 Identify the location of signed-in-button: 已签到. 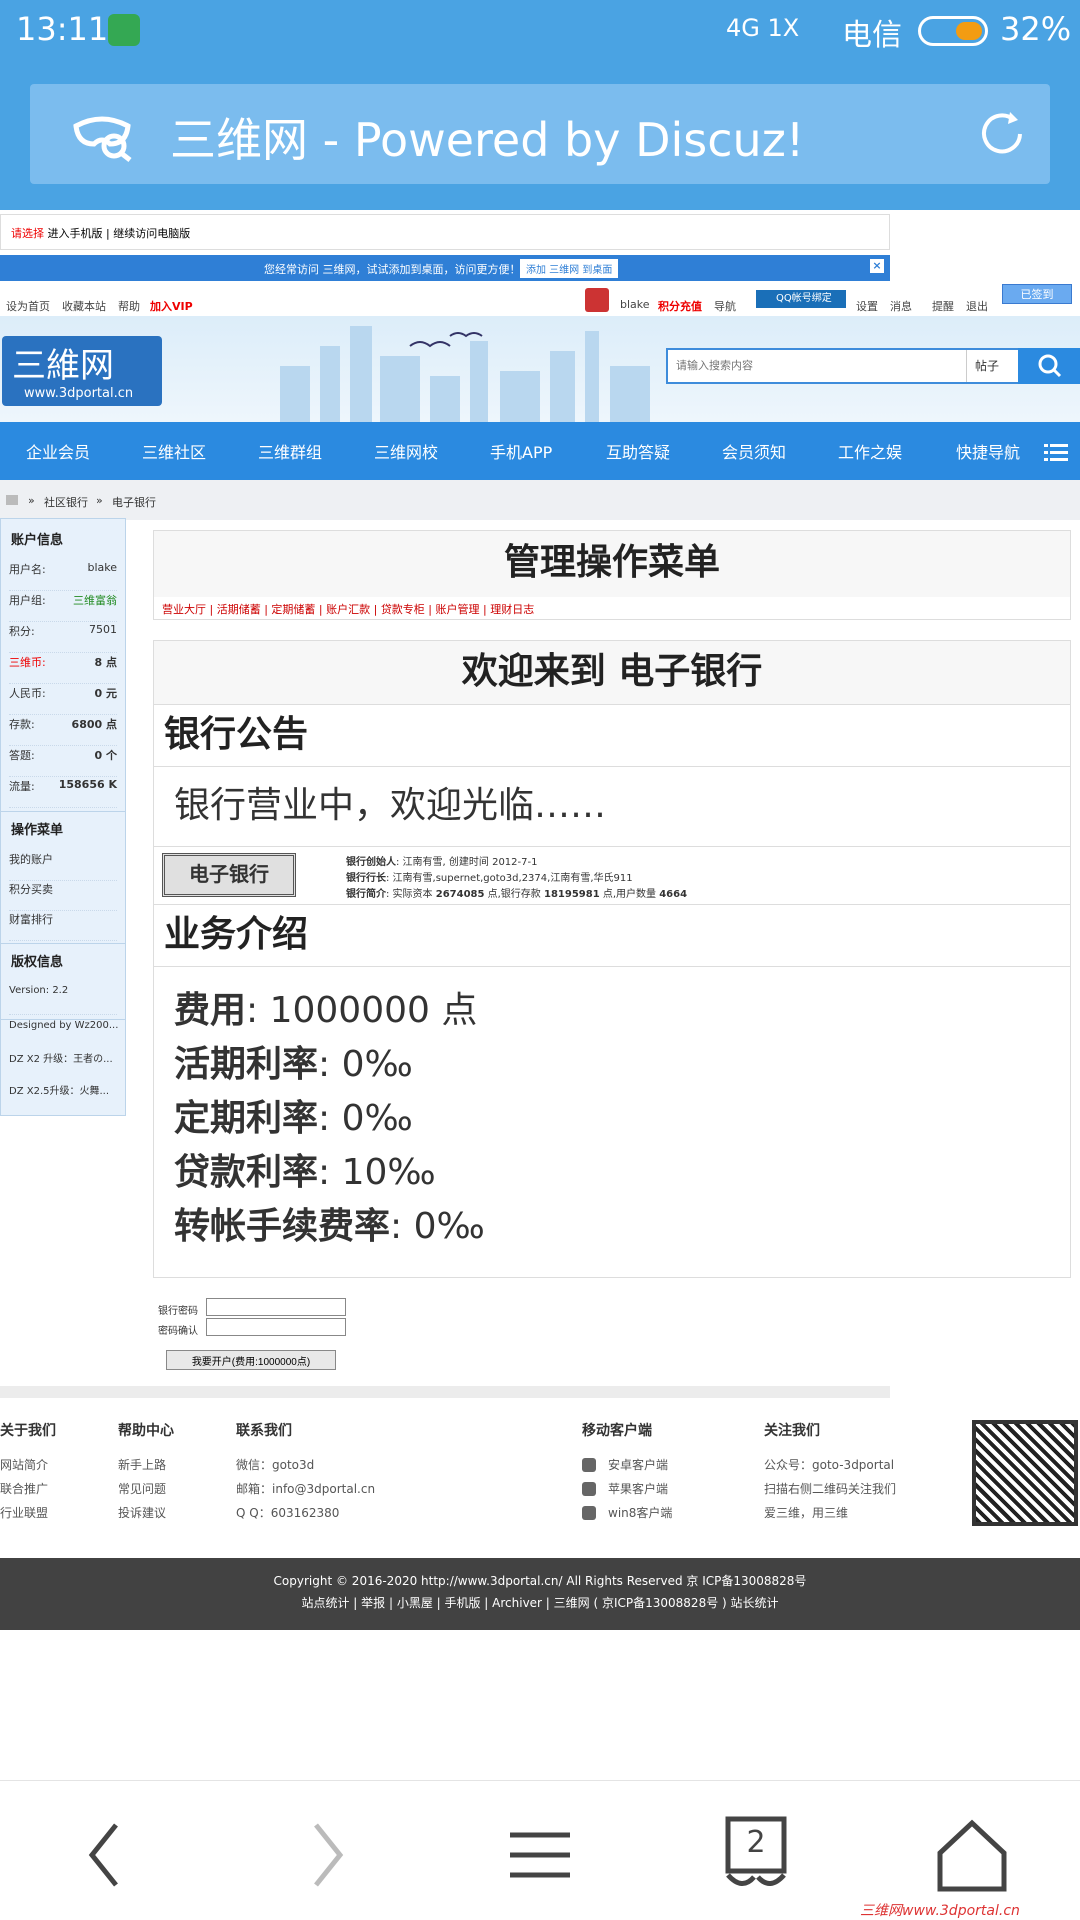
(1037, 294).